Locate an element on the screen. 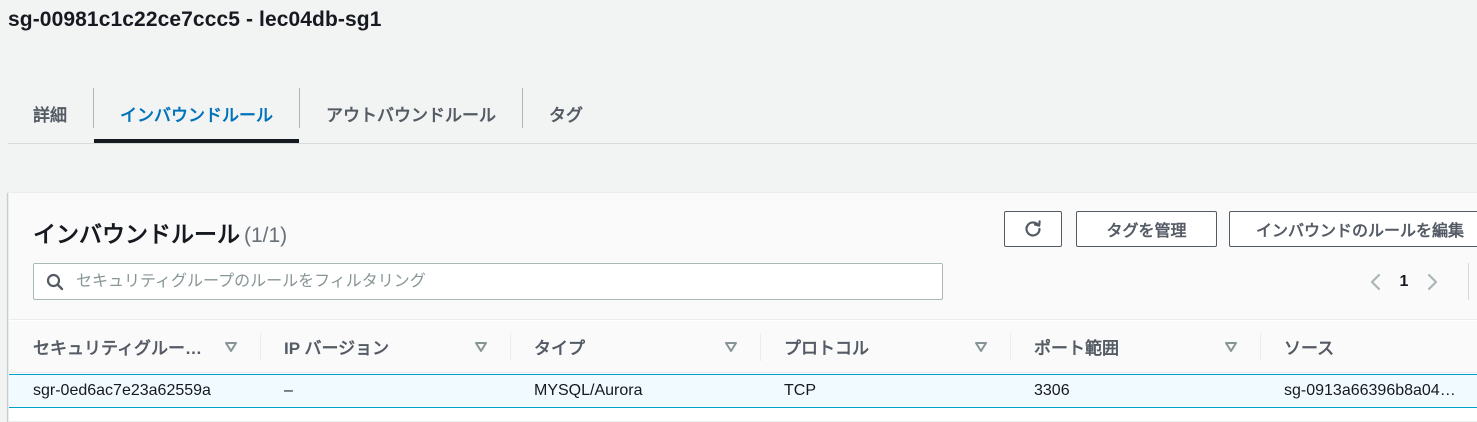 The width and height of the screenshot is (1477, 422). refresh-icon is located at coordinates (1033, 228).